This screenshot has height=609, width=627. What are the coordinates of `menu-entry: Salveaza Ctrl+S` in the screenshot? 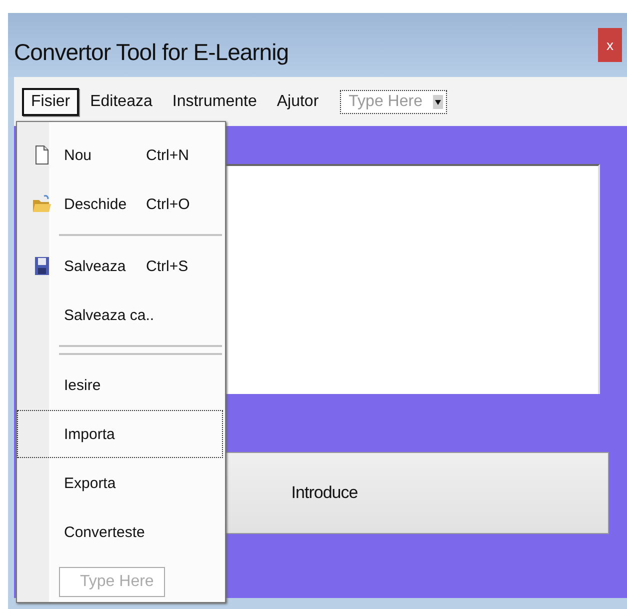 It's located at (120, 266).